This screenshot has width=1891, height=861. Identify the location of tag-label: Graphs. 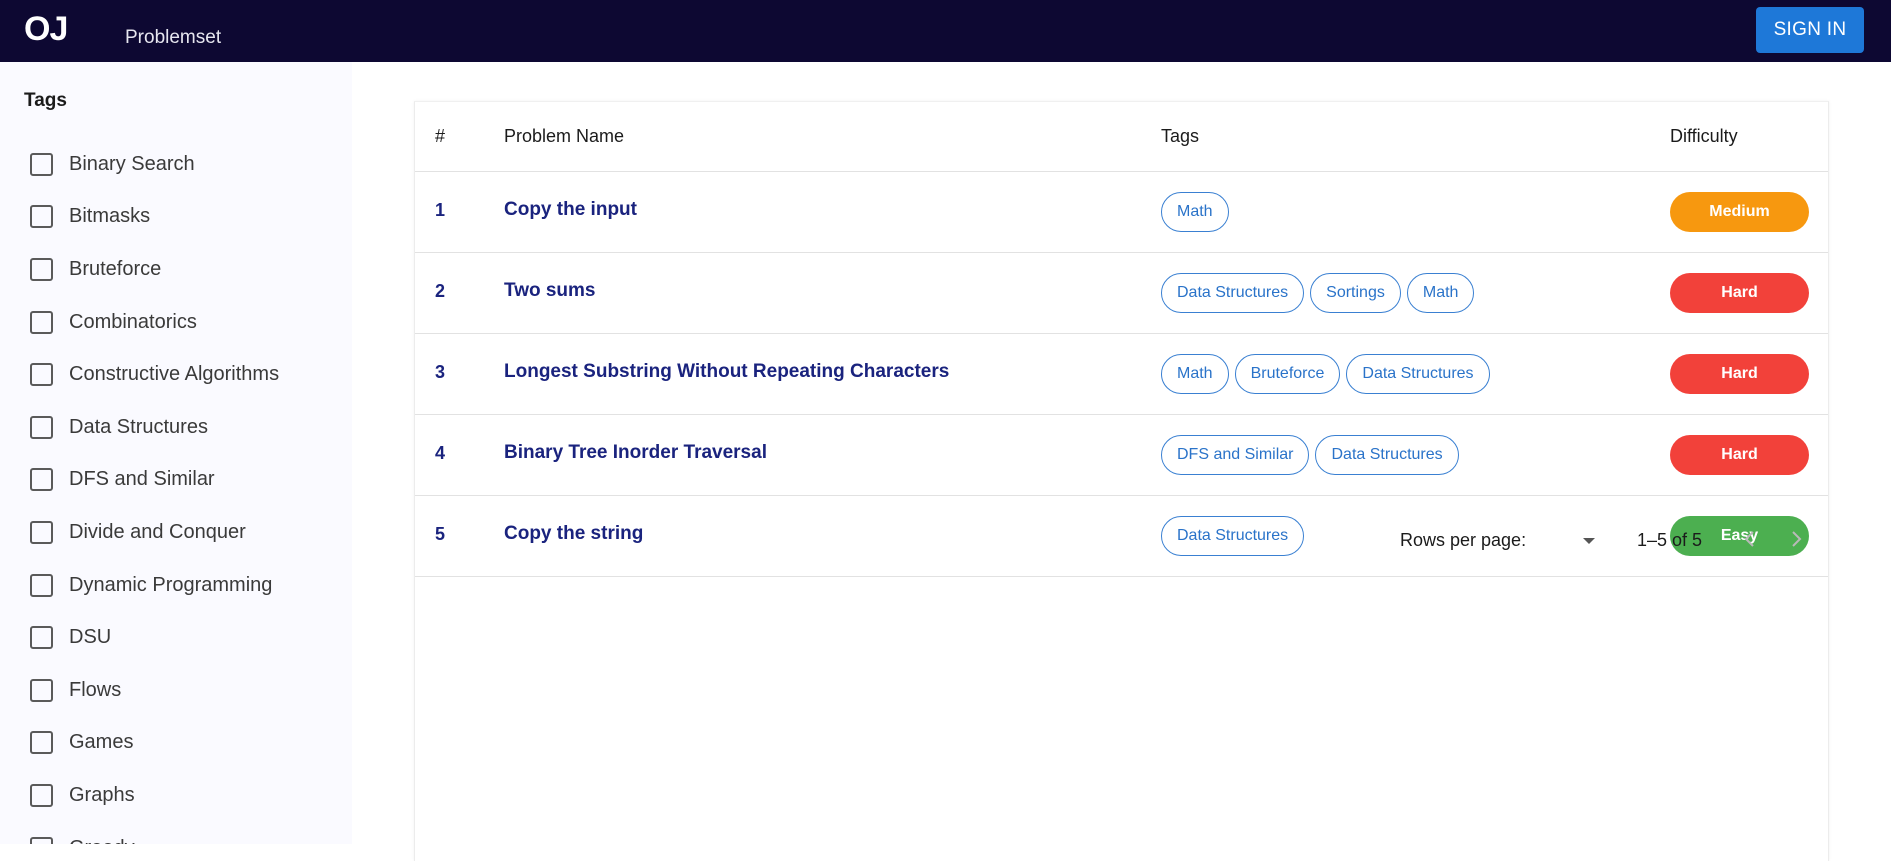
(102, 794).